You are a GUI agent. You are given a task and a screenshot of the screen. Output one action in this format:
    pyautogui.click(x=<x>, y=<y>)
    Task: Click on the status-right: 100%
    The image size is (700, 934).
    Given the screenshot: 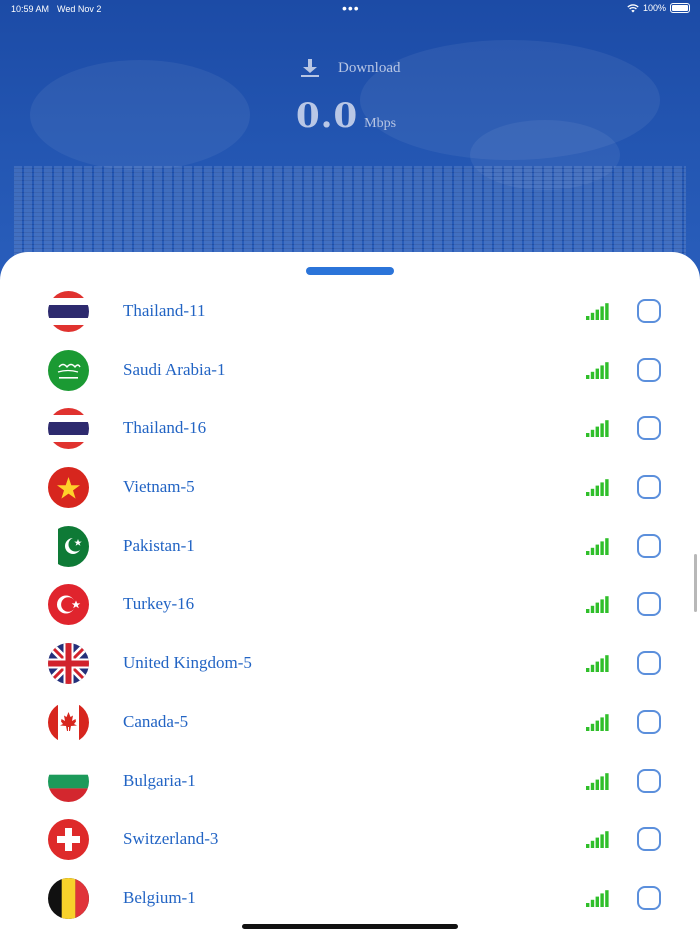 What is the action you would take?
    pyautogui.click(x=658, y=8)
    